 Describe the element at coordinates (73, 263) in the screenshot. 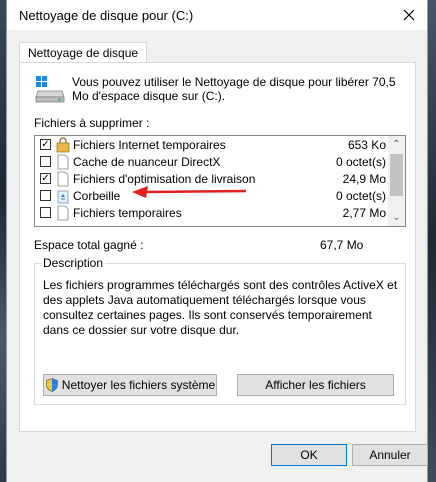

I see `description-legend: Description` at that location.